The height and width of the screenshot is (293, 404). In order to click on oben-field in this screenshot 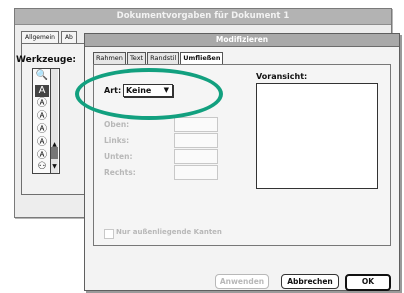, I will do `click(196, 124)`.